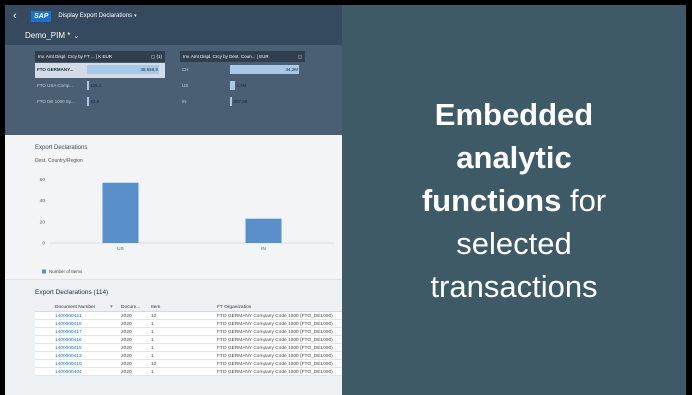 This screenshot has width=692, height=395. Describe the element at coordinates (120, 212) in the screenshot. I see `bar-us` at that location.